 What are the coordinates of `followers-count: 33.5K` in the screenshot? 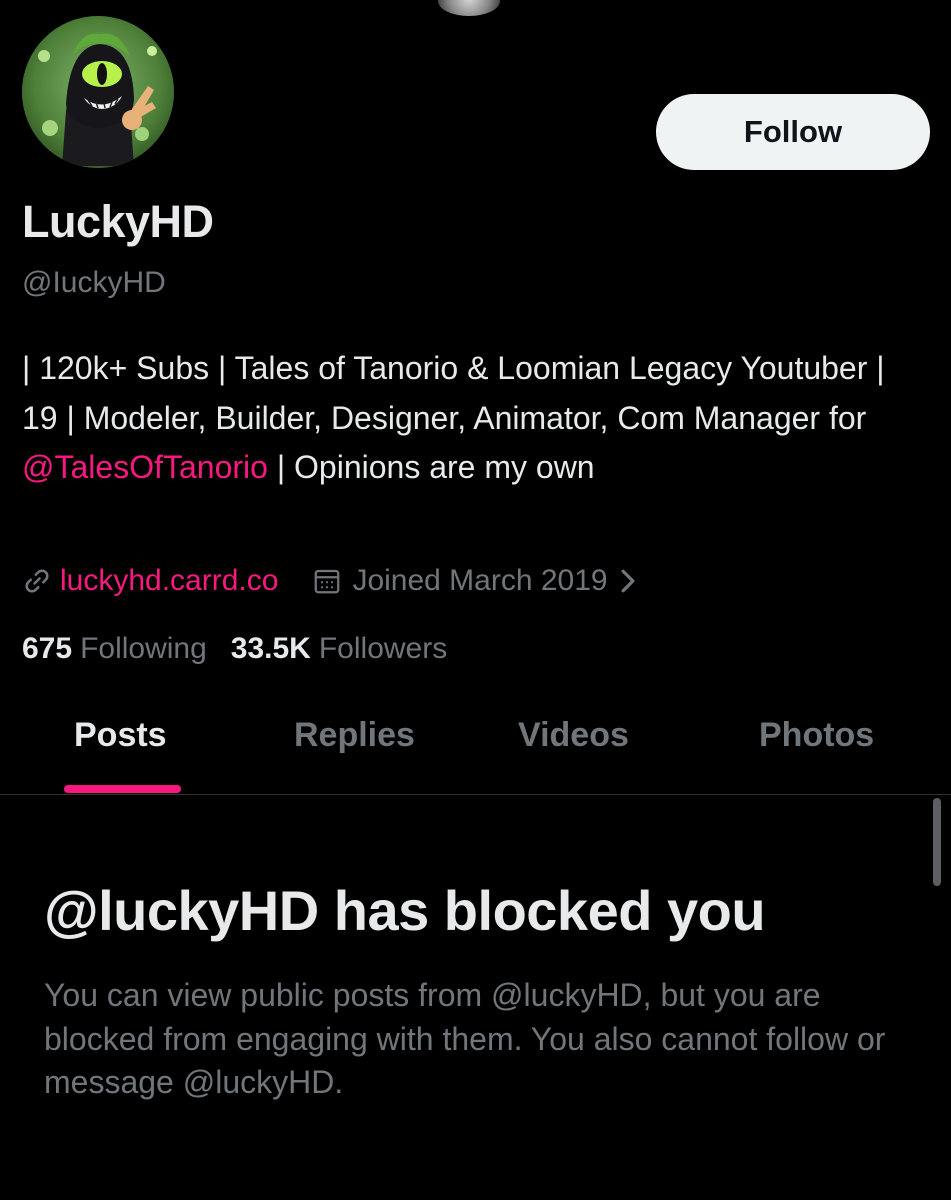 It's located at (270, 648).